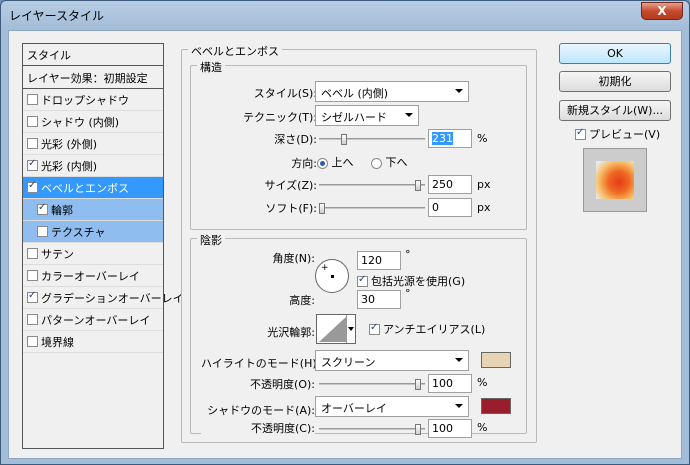 The height and width of the screenshot is (465, 690). What do you see at coordinates (302, 300) in the screenshot?
I see `altitude-label: 高度:` at bounding box center [302, 300].